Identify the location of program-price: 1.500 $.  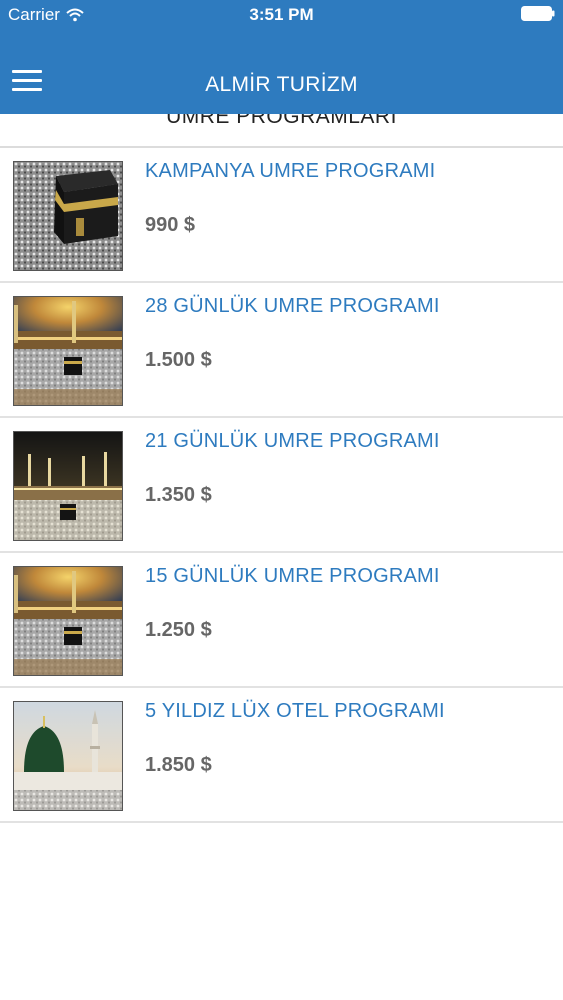
(178, 360).